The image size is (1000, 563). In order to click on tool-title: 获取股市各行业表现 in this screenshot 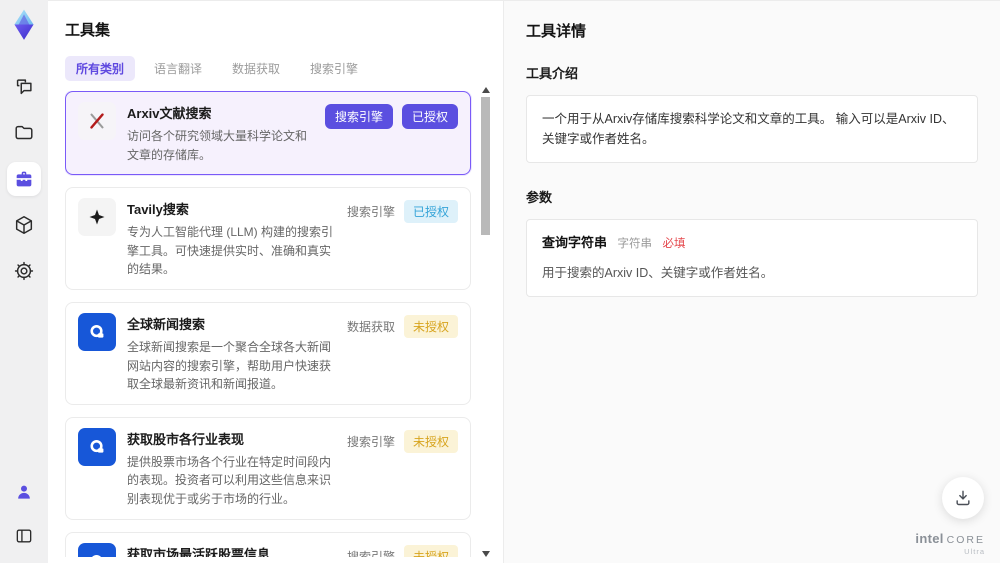, I will do `click(186, 439)`.